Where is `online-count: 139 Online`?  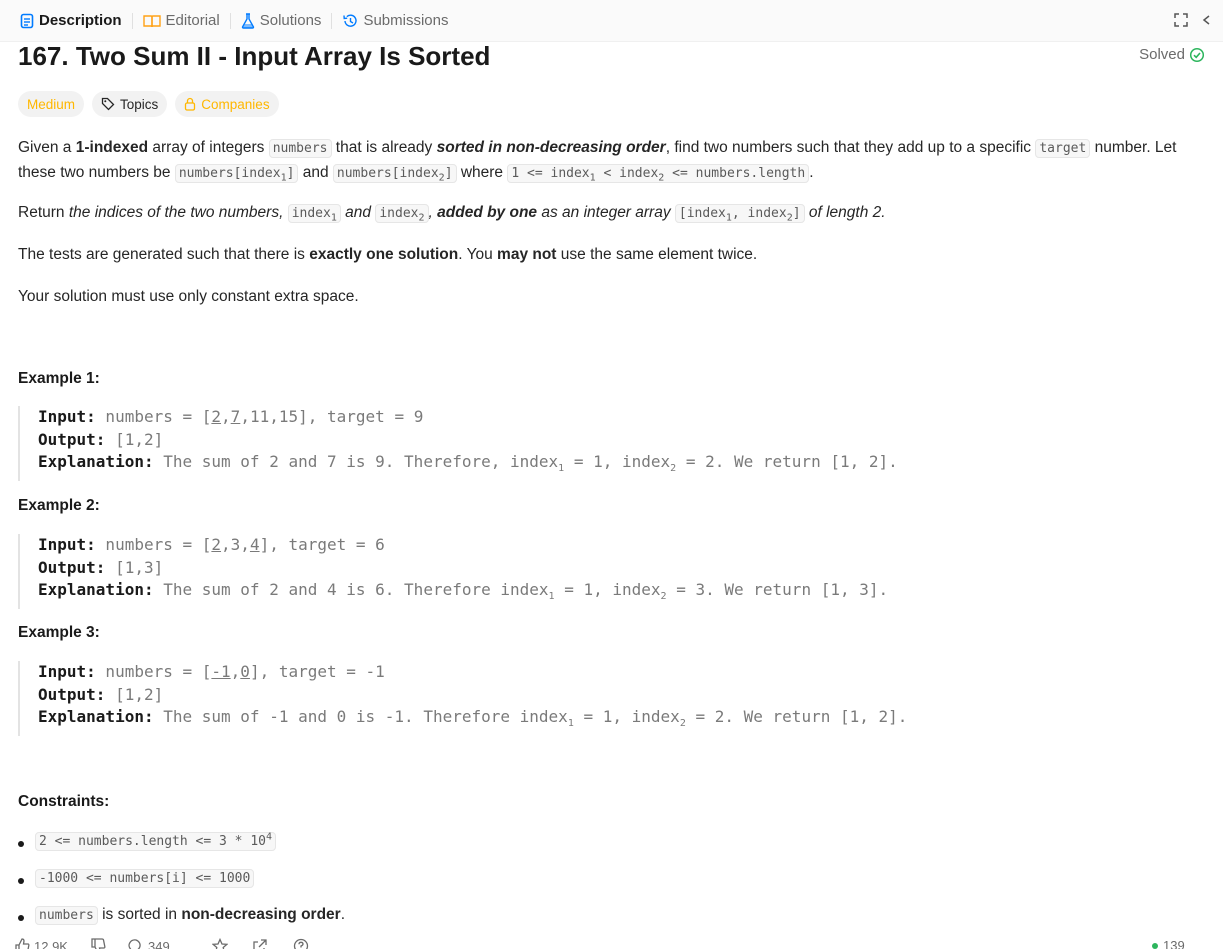
online-count: 139 Online is located at coordinates (1174, 943).